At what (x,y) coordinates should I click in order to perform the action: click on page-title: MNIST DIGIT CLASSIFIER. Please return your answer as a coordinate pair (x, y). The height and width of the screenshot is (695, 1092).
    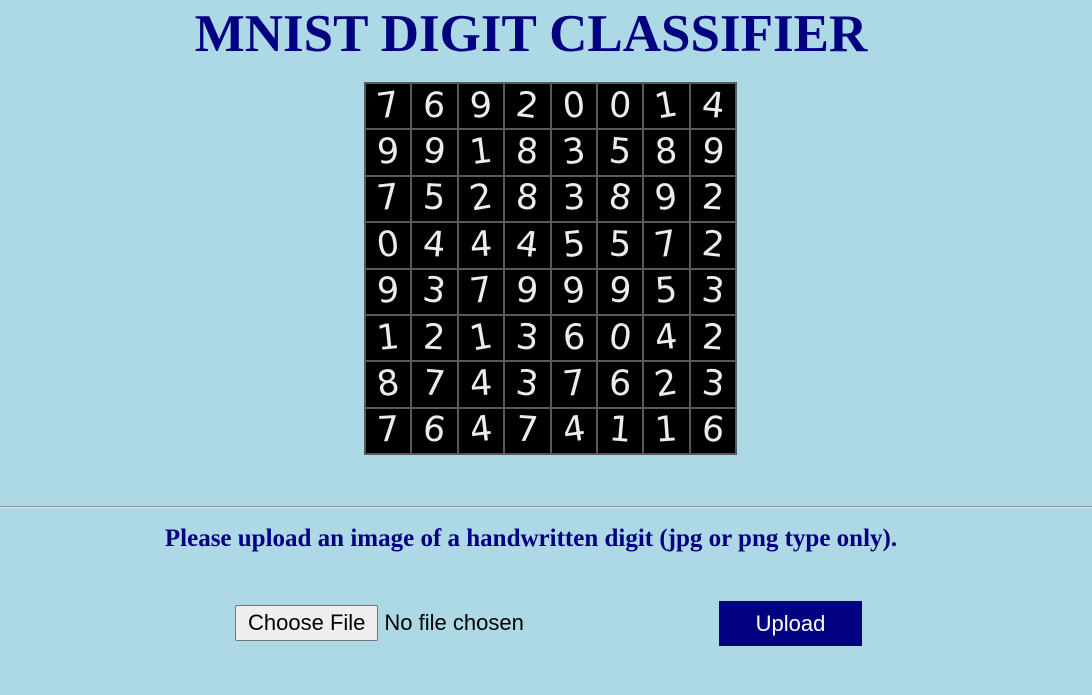
    Looking at the image, I should click on (531, 34).